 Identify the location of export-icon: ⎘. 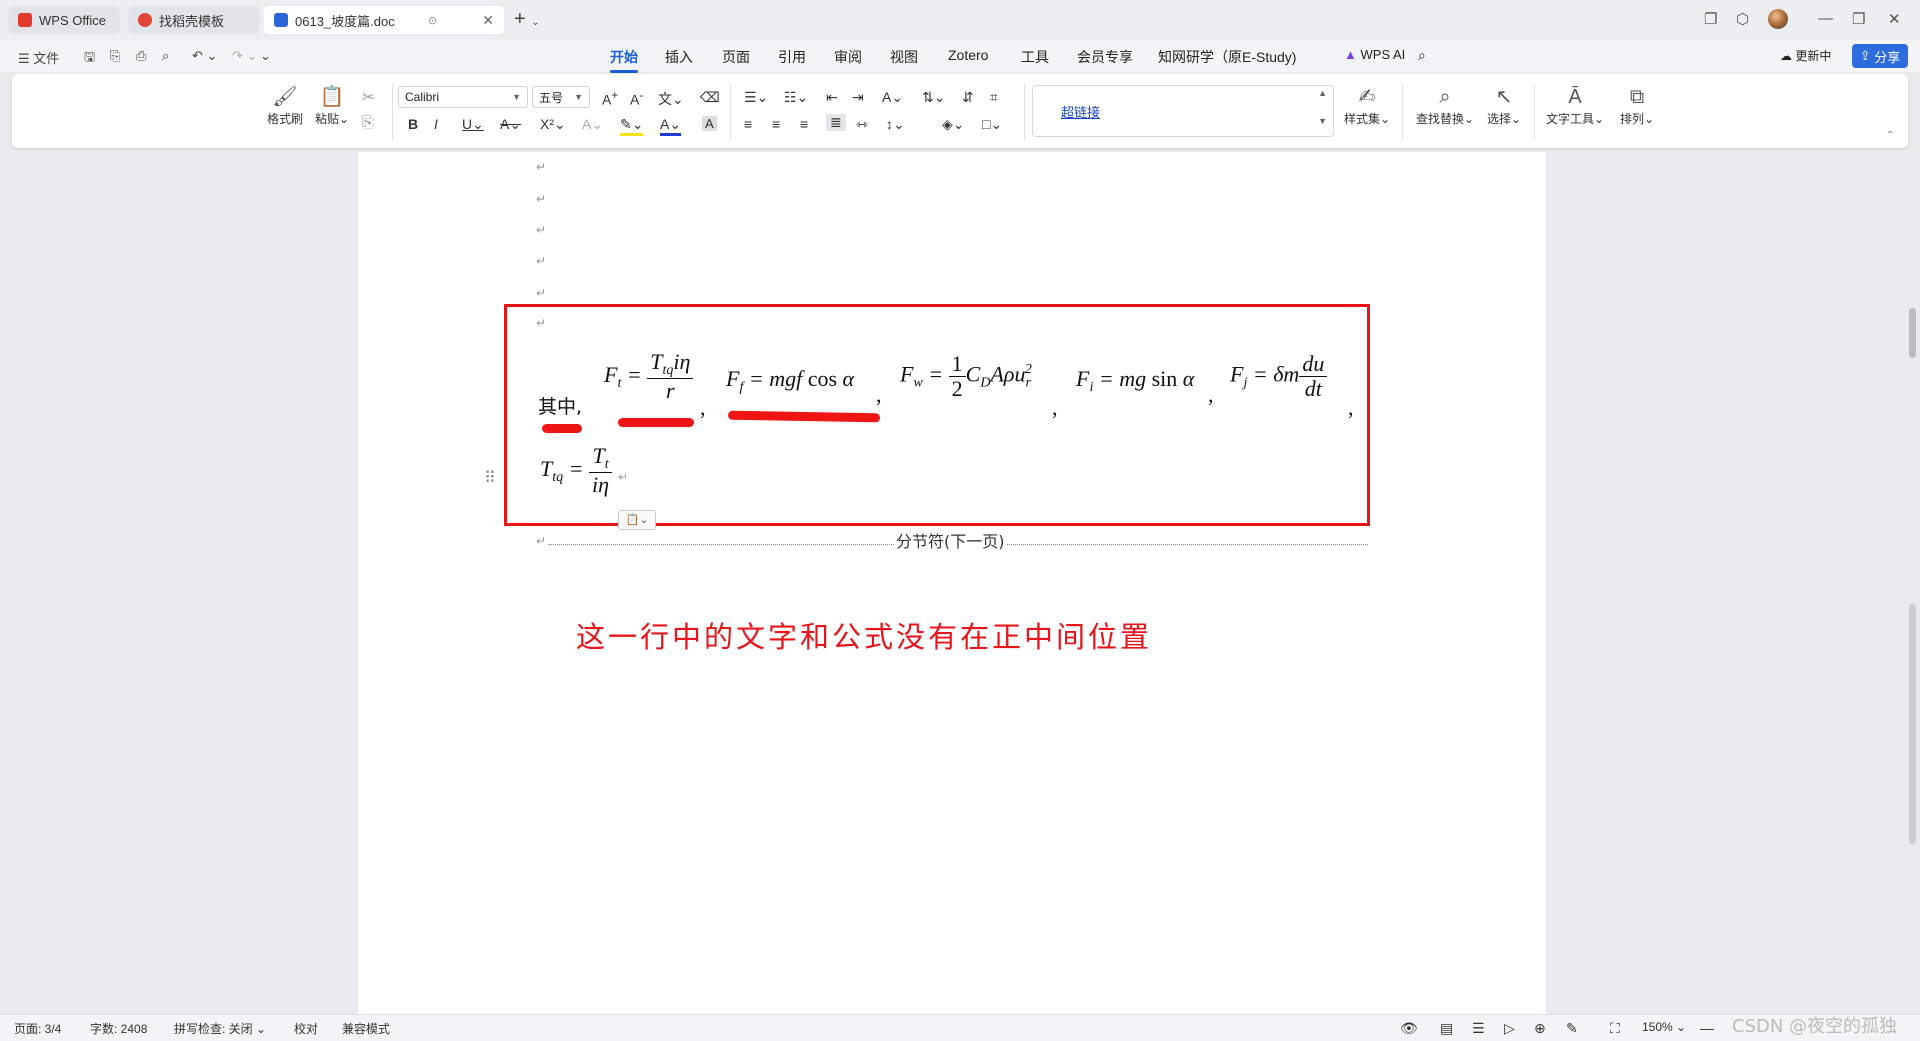
(115, 56).